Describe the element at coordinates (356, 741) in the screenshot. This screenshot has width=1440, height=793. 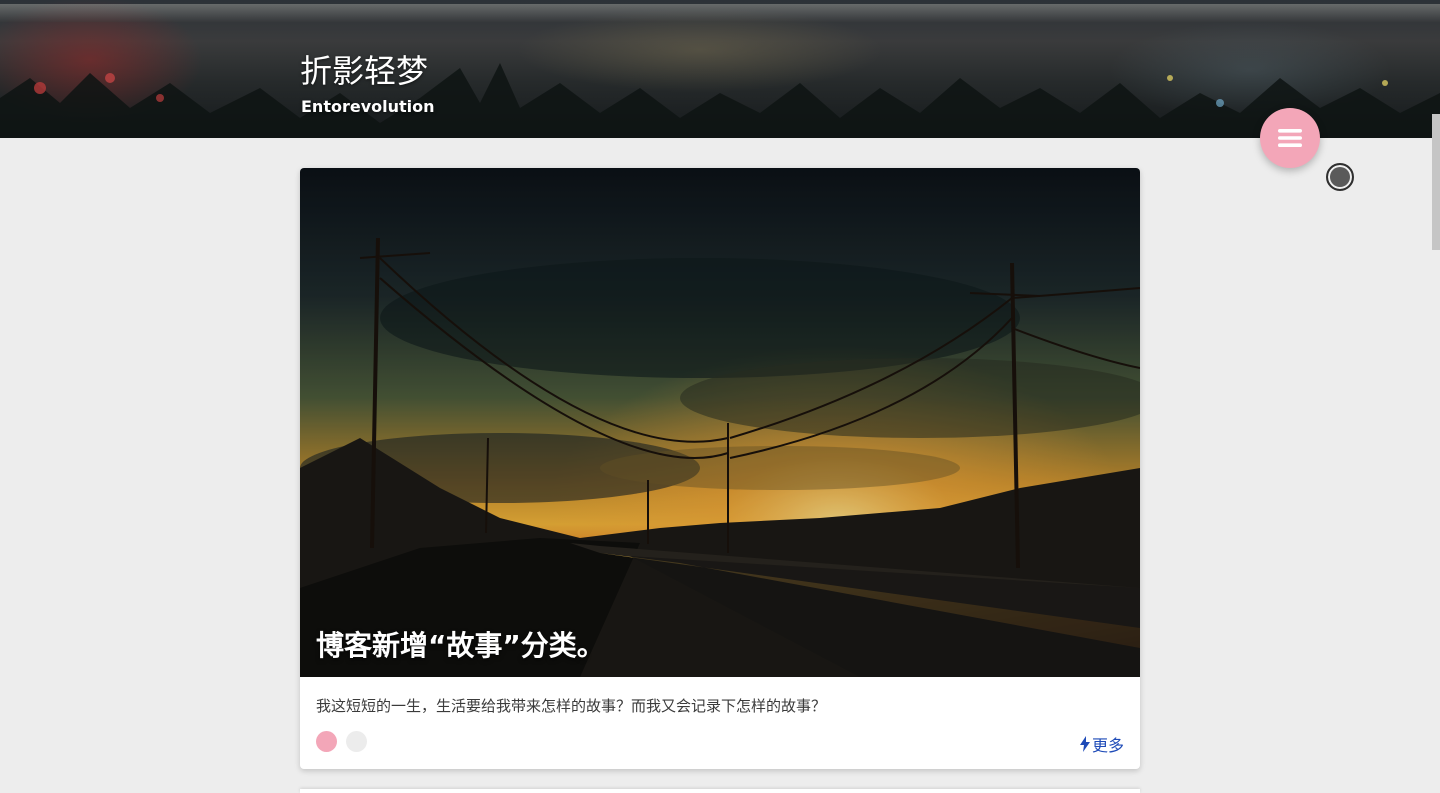
I see `post-dot-grey` at that location.